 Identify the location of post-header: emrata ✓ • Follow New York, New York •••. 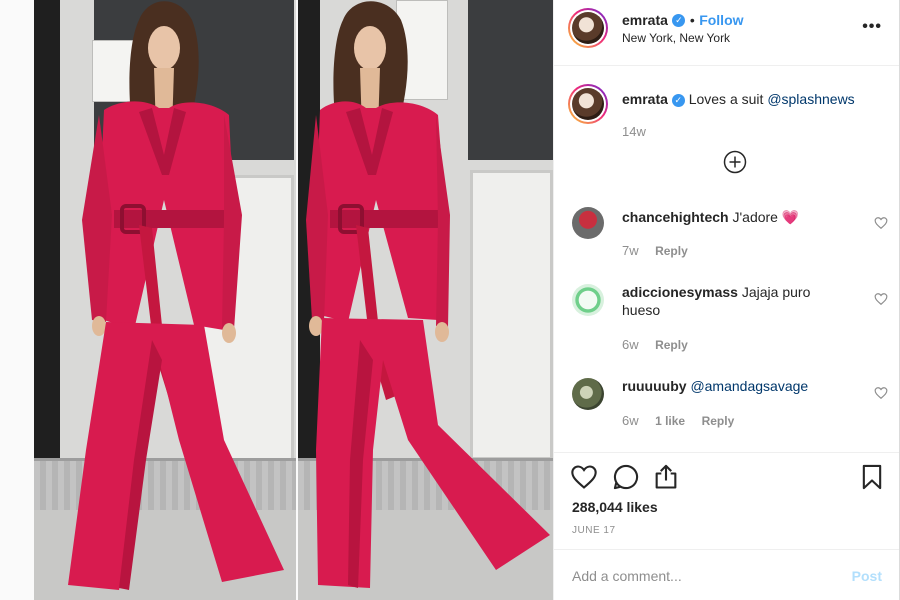
(727, 33).